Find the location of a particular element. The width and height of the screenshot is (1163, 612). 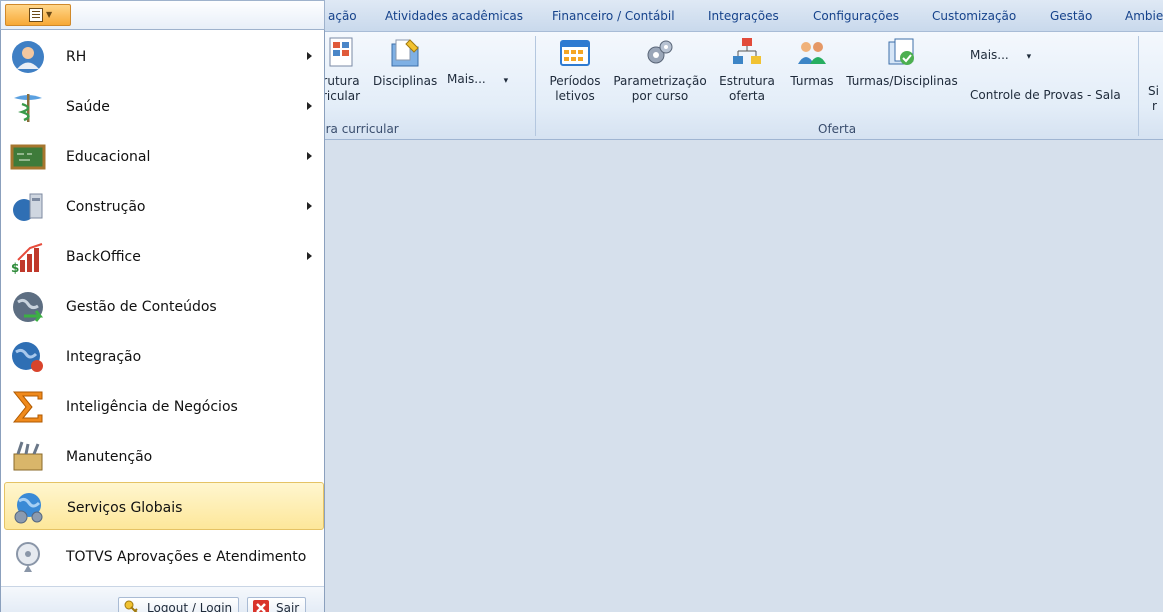

tab-ambiente: Ambie is located at coordinates (1144, 16).